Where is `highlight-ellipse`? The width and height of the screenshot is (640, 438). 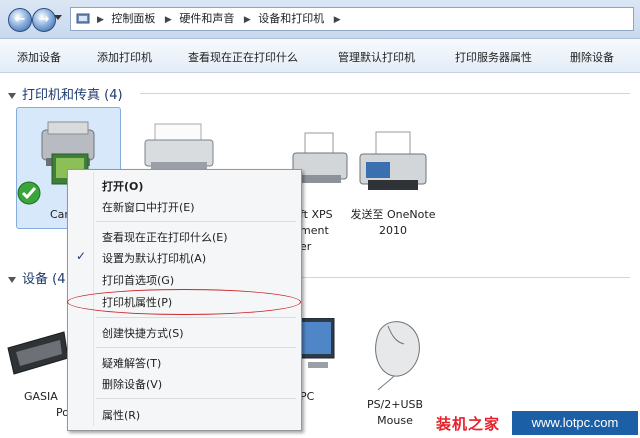 highlight-ellipse is located at coordinates (184, 302).